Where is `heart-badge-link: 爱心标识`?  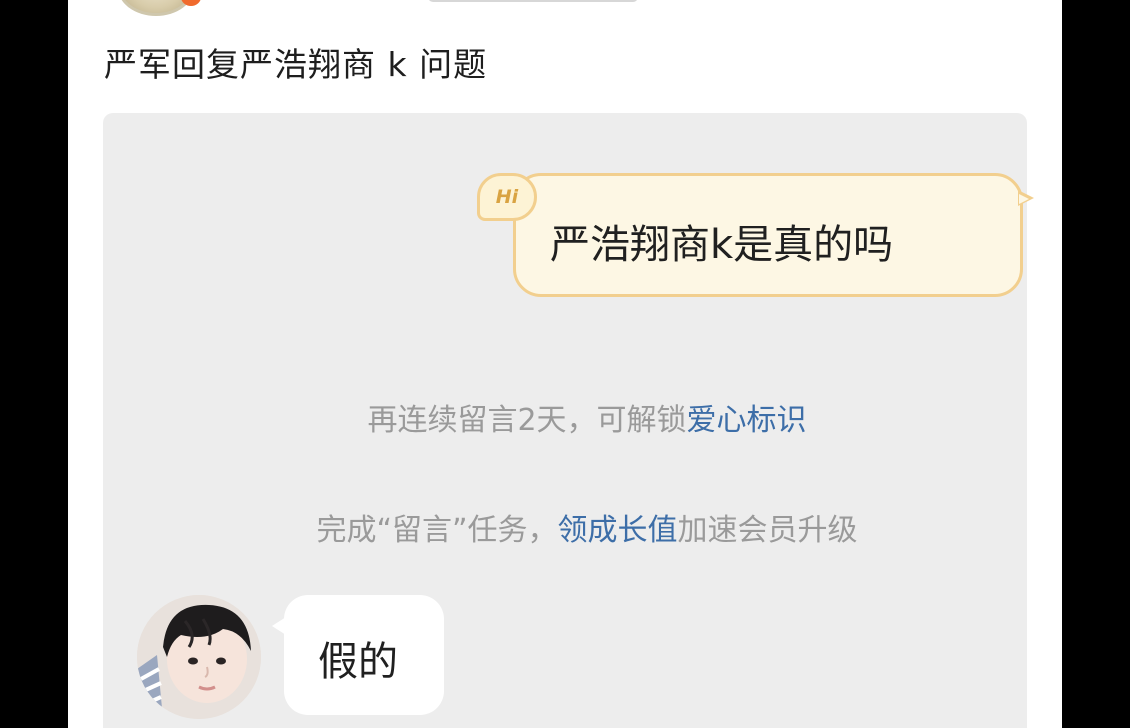
heart-badge-link: 爱心标识 is located at coordinates (747, 420).